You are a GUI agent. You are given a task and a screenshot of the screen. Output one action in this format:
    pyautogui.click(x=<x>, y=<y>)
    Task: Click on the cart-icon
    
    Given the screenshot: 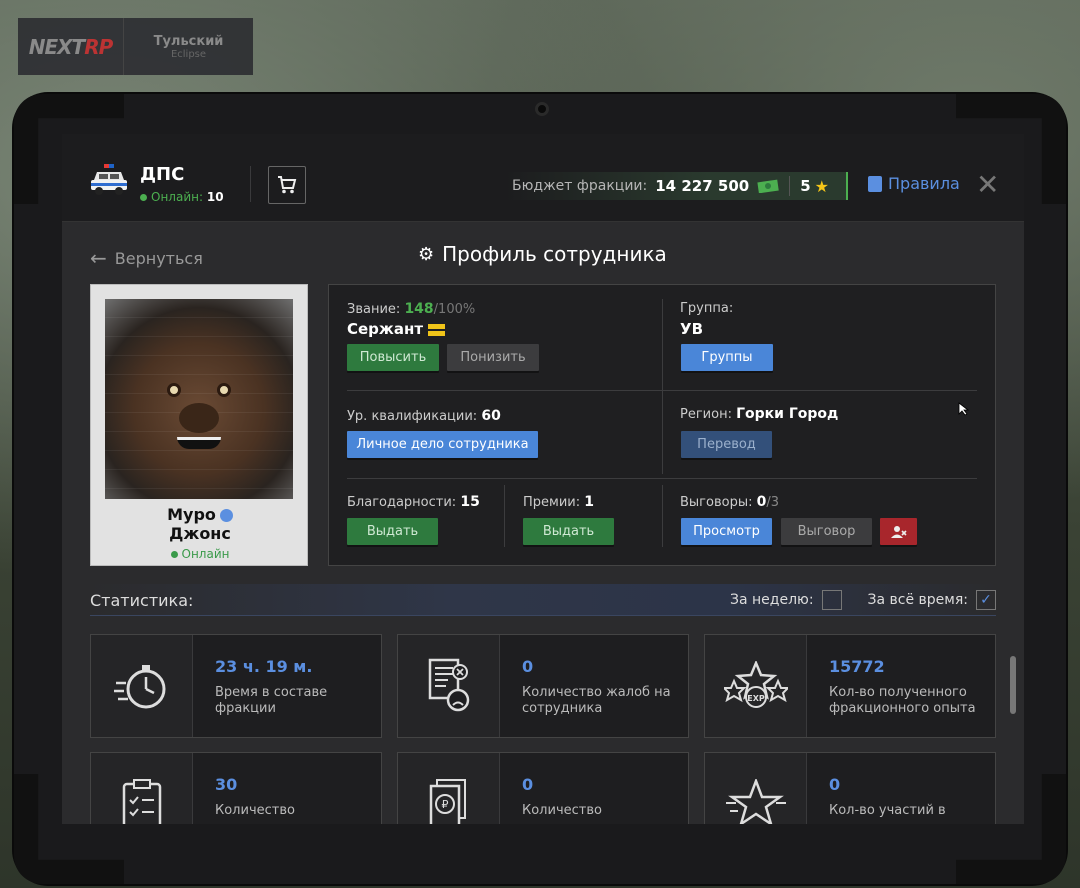 What is the action you would take?
    pyautogui.click(x=287, y=185)
    